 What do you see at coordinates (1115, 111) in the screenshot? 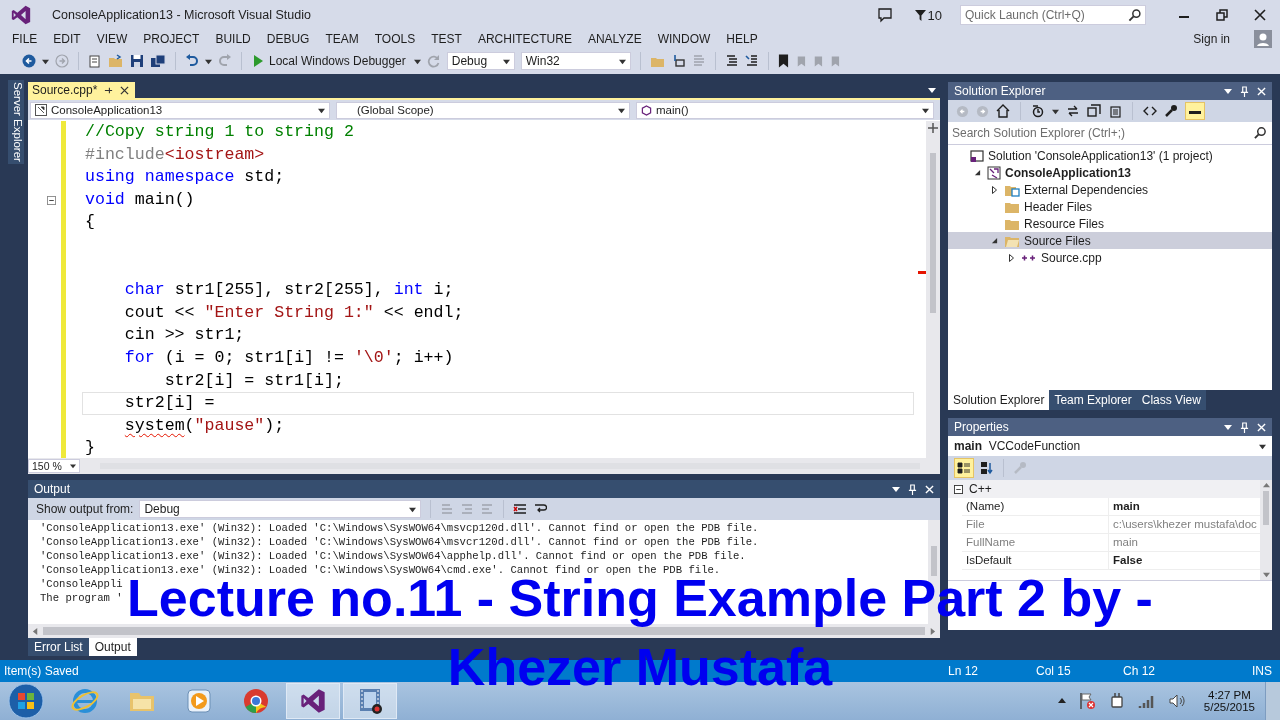
I see `show-all-files-icon` at bounding box center [1115, 111].